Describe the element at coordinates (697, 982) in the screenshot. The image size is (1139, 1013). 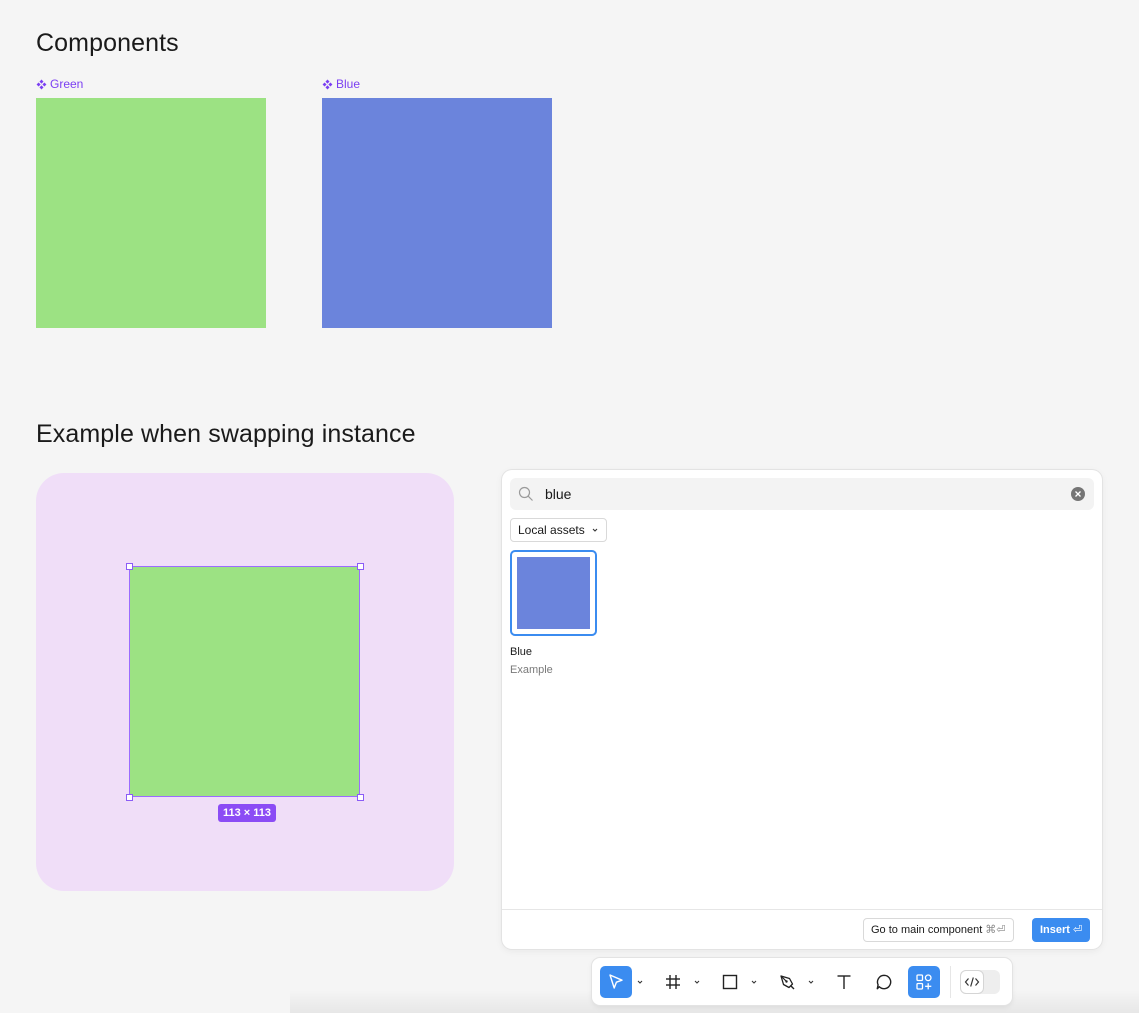
I see `frame-tool-menu-chevron` at that location.